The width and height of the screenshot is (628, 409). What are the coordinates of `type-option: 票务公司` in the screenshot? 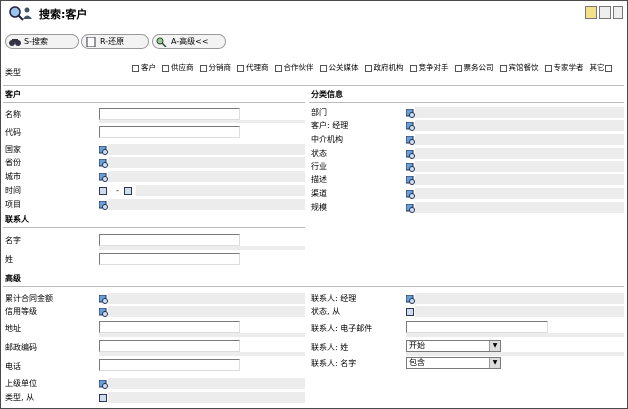 It's located at (474, 67).